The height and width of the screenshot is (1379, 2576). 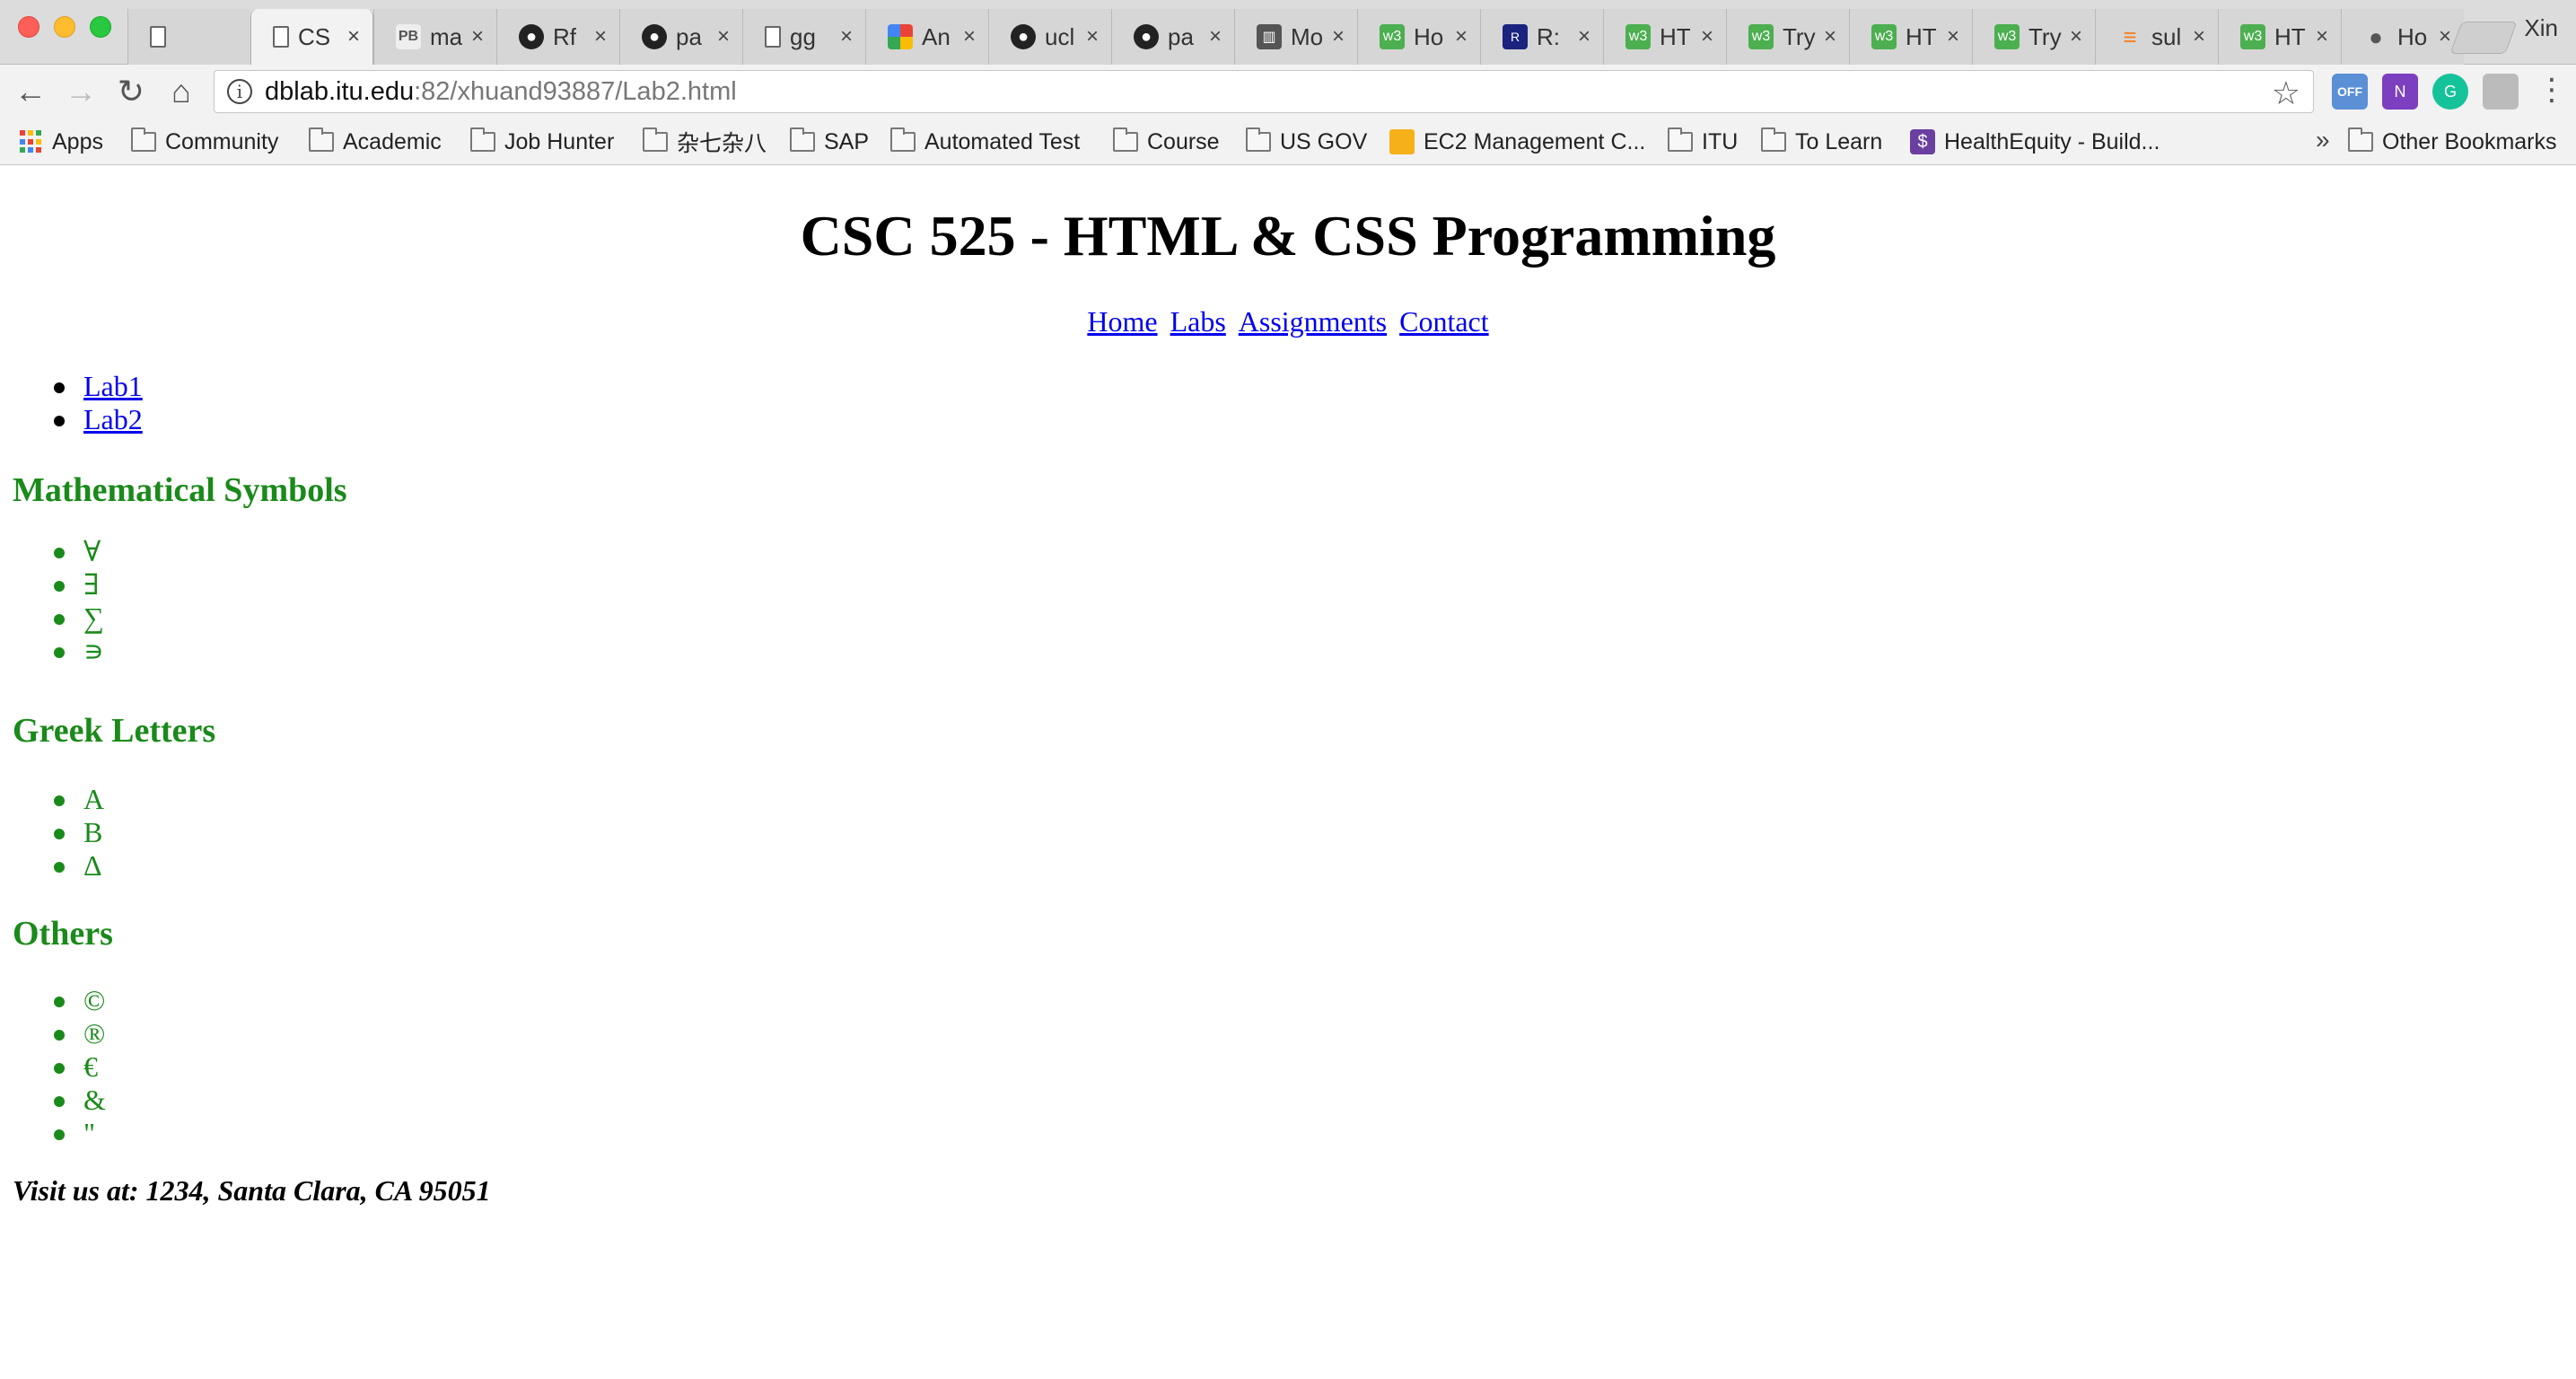 I want to click on browser-tab: ● ucl ×, so click(x=1049, y=37).